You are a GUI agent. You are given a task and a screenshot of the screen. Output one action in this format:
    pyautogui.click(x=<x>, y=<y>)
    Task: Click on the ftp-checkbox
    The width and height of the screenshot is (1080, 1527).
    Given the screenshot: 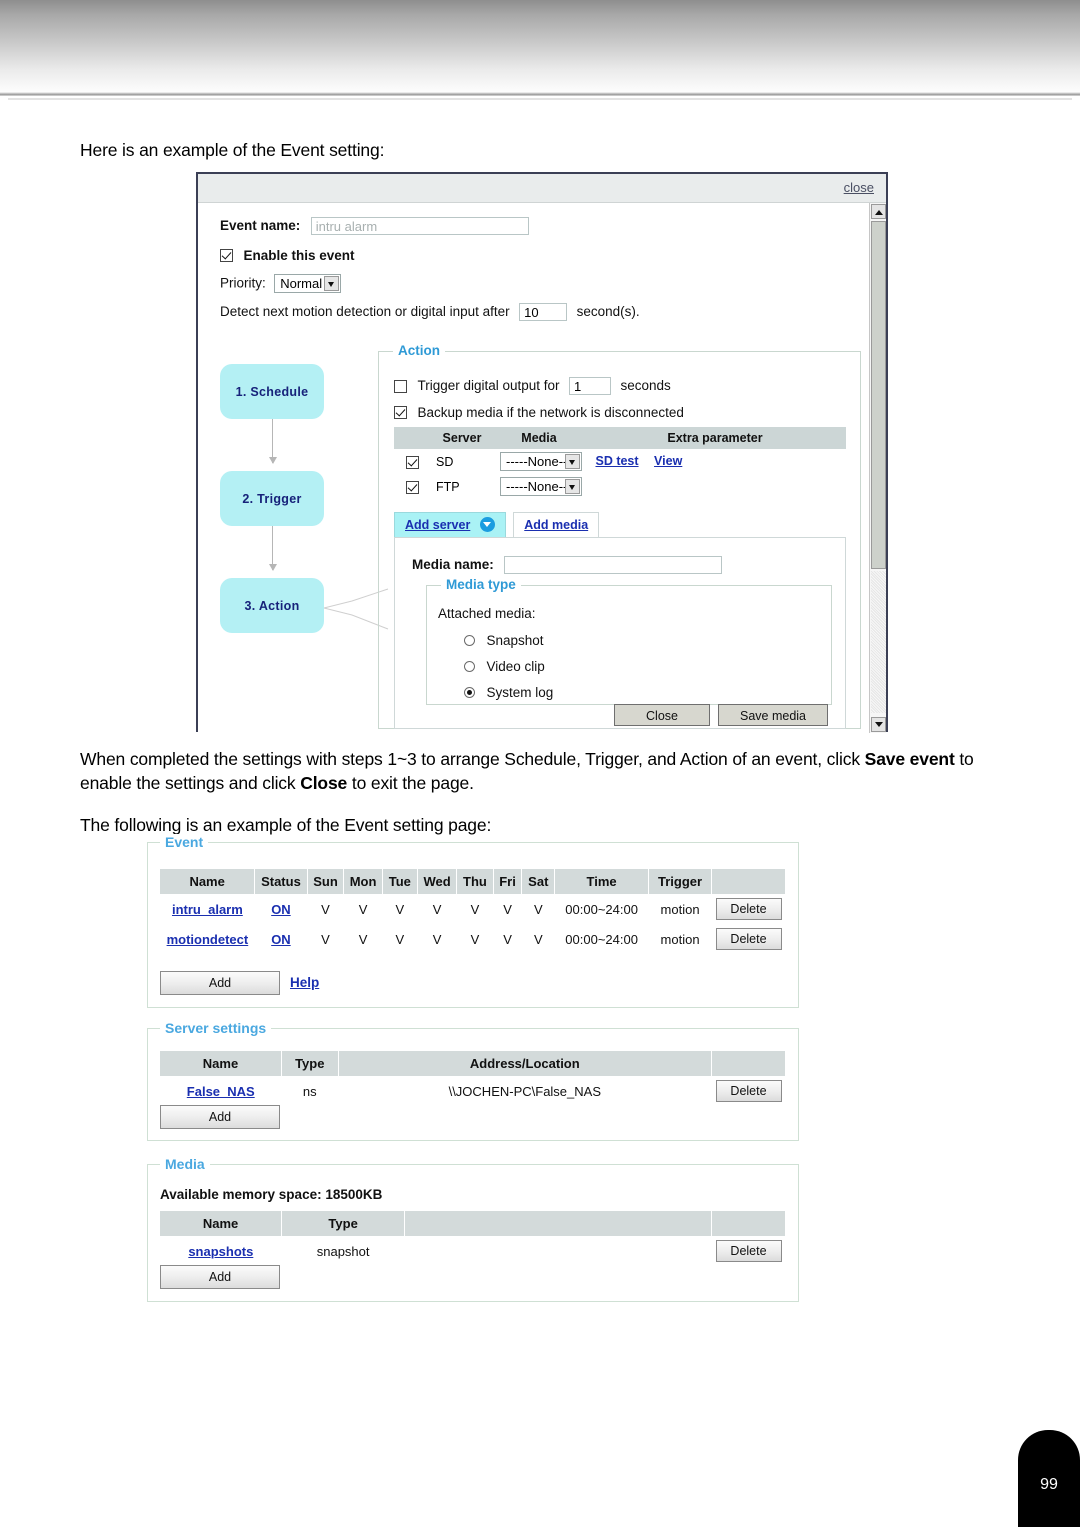 What is the action you would take?
    pyautogui.click(x=412, y=487)
    